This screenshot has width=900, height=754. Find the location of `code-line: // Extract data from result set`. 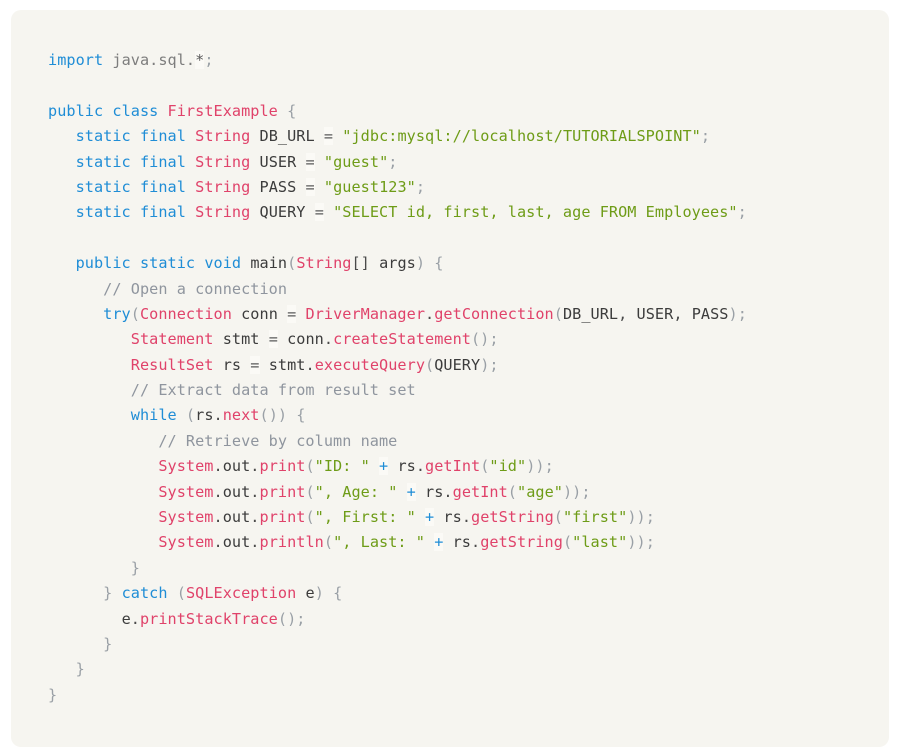

code-line: // Extract data from result set is located at coordinates (468, 390).